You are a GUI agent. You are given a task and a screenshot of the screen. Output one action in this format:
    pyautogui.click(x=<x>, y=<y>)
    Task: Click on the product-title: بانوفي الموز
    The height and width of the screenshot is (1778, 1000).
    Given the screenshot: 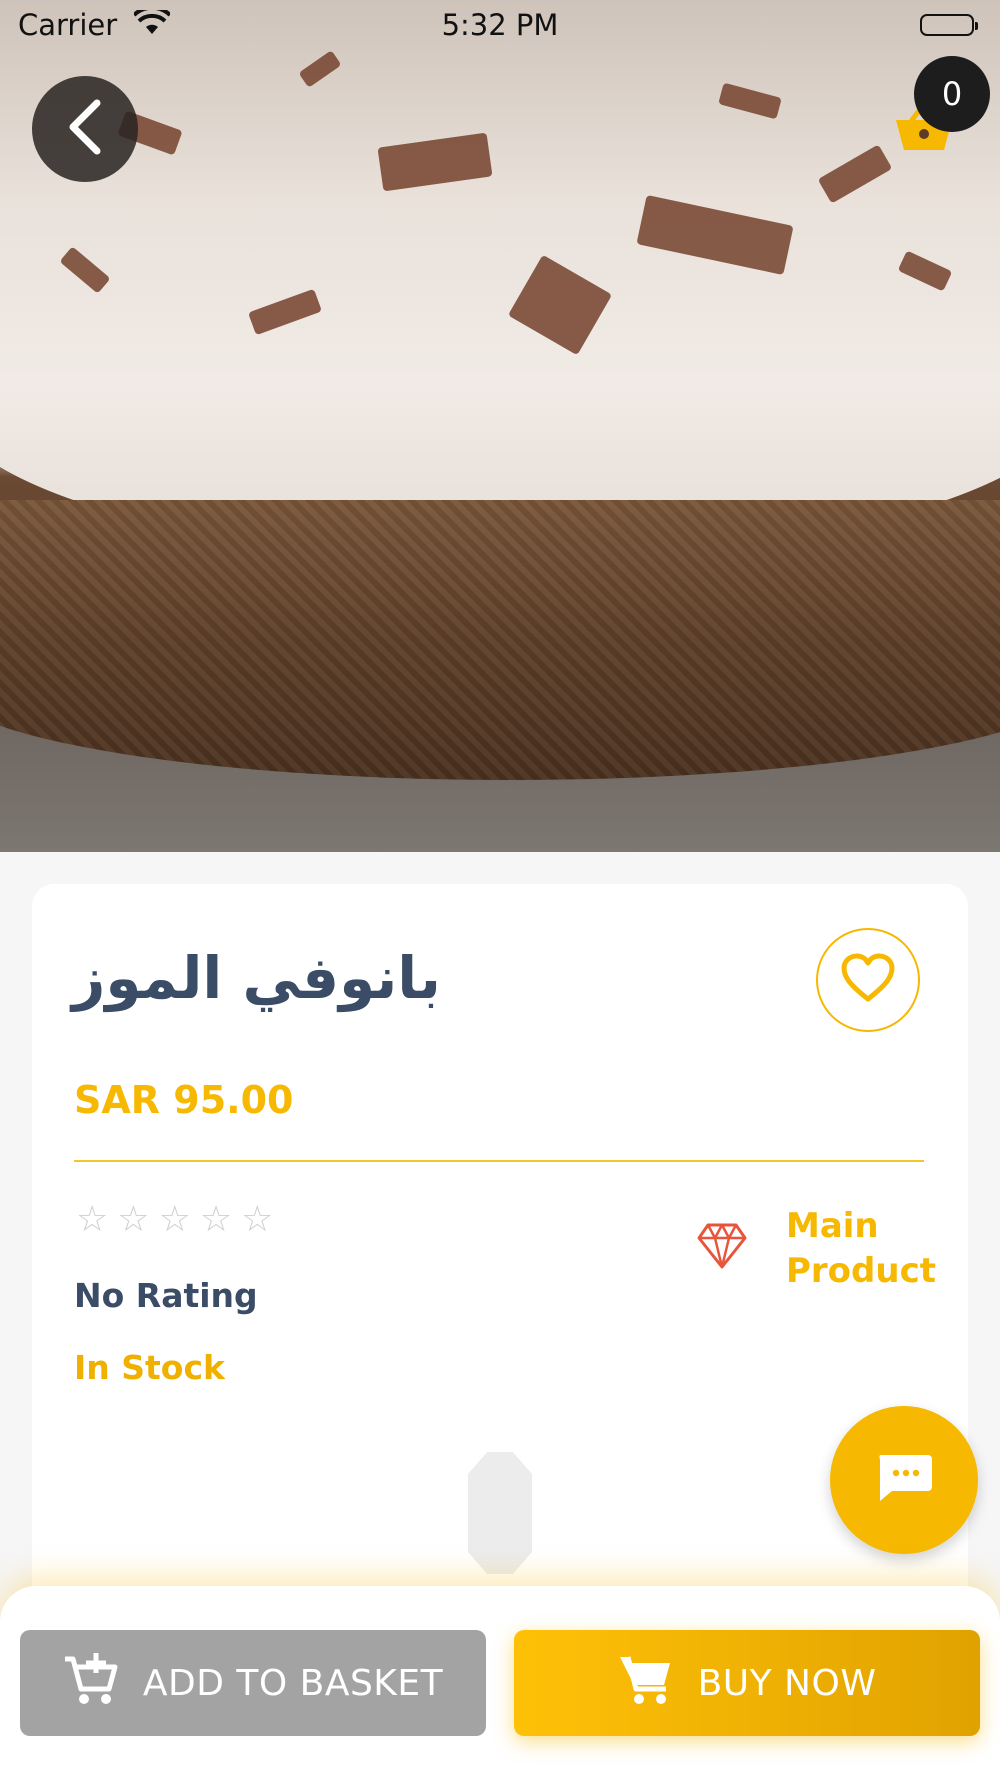 What is the action you would take?
    pyautogui.click(x=256, y=978)
    